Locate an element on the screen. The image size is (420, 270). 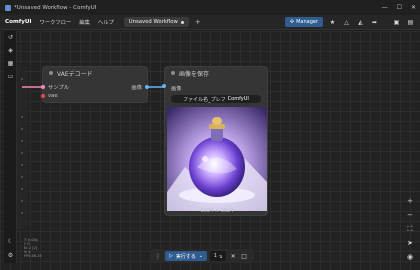
run-toolbar: ⋮ ▷ 実行する ⌄ 1 ⇅ ✕ □ is located at coordinates (202, 256).